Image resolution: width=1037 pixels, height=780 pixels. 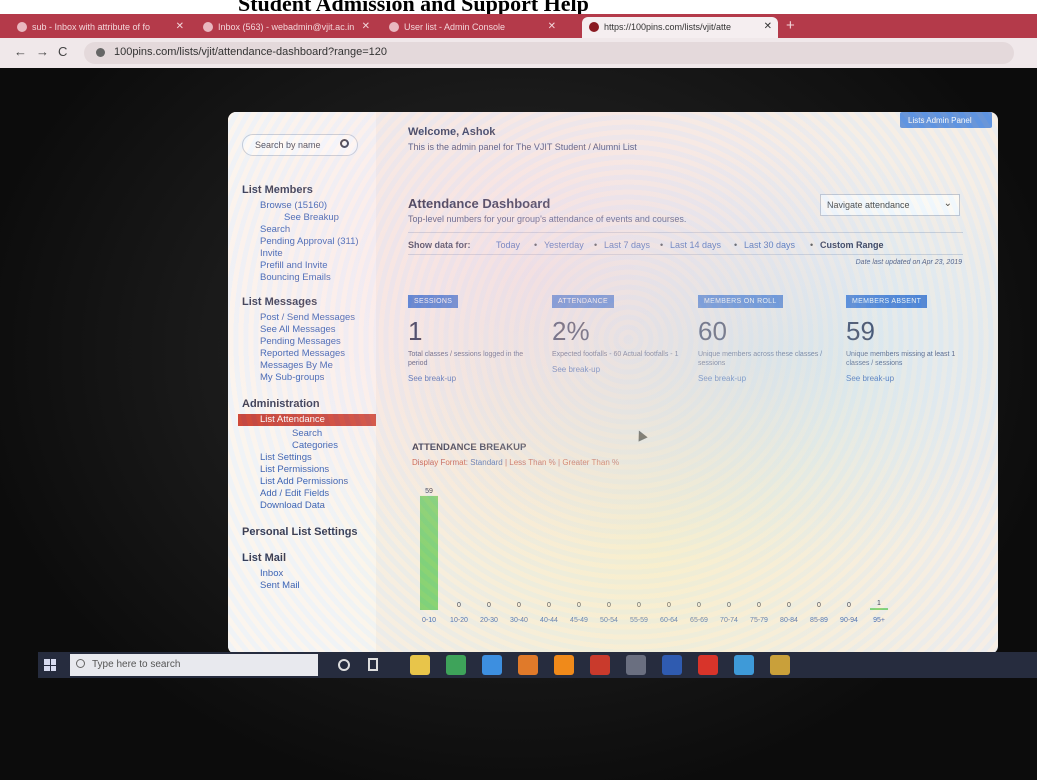 What do you see at coordinates (271, 573) in the screenshot?
I see `sidebar-item-inbox: Inbox` at bounding box center [271, 573].